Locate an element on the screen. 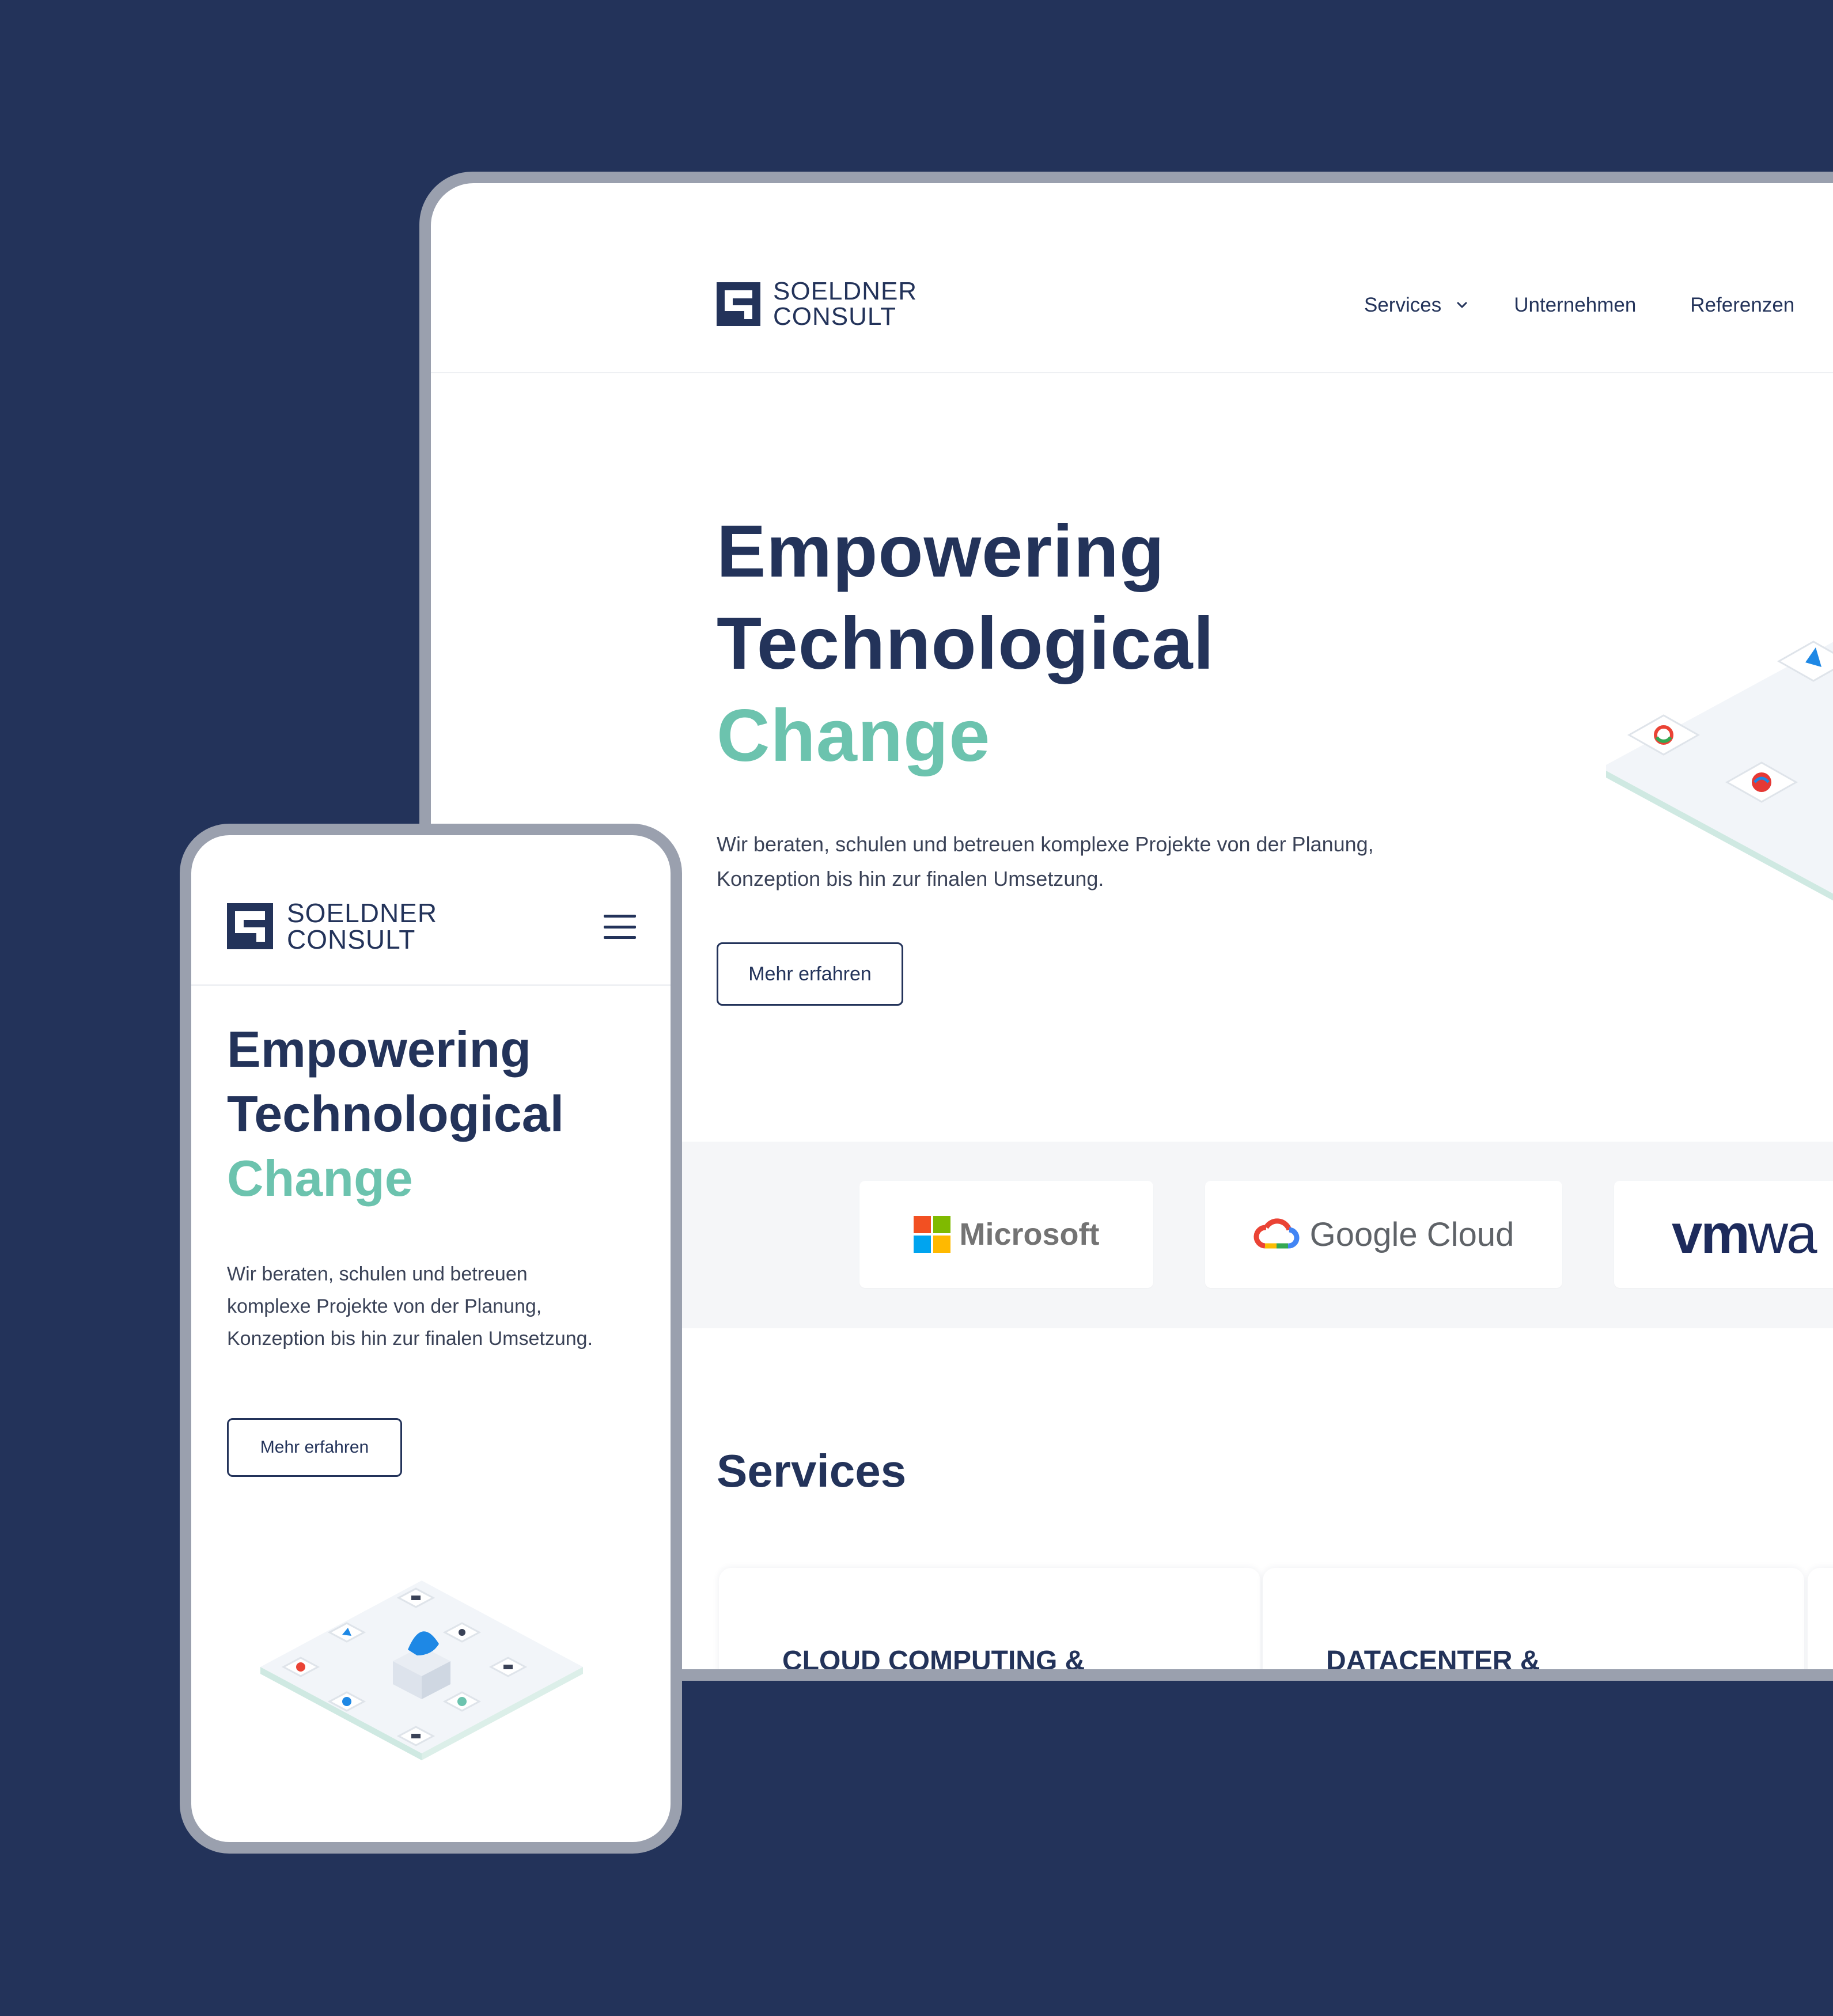 Image resolution: width=1833 pixels, height=2016 pixels. partner-card-microsoft: Microsoft is located at coordinates (1006, 1234).